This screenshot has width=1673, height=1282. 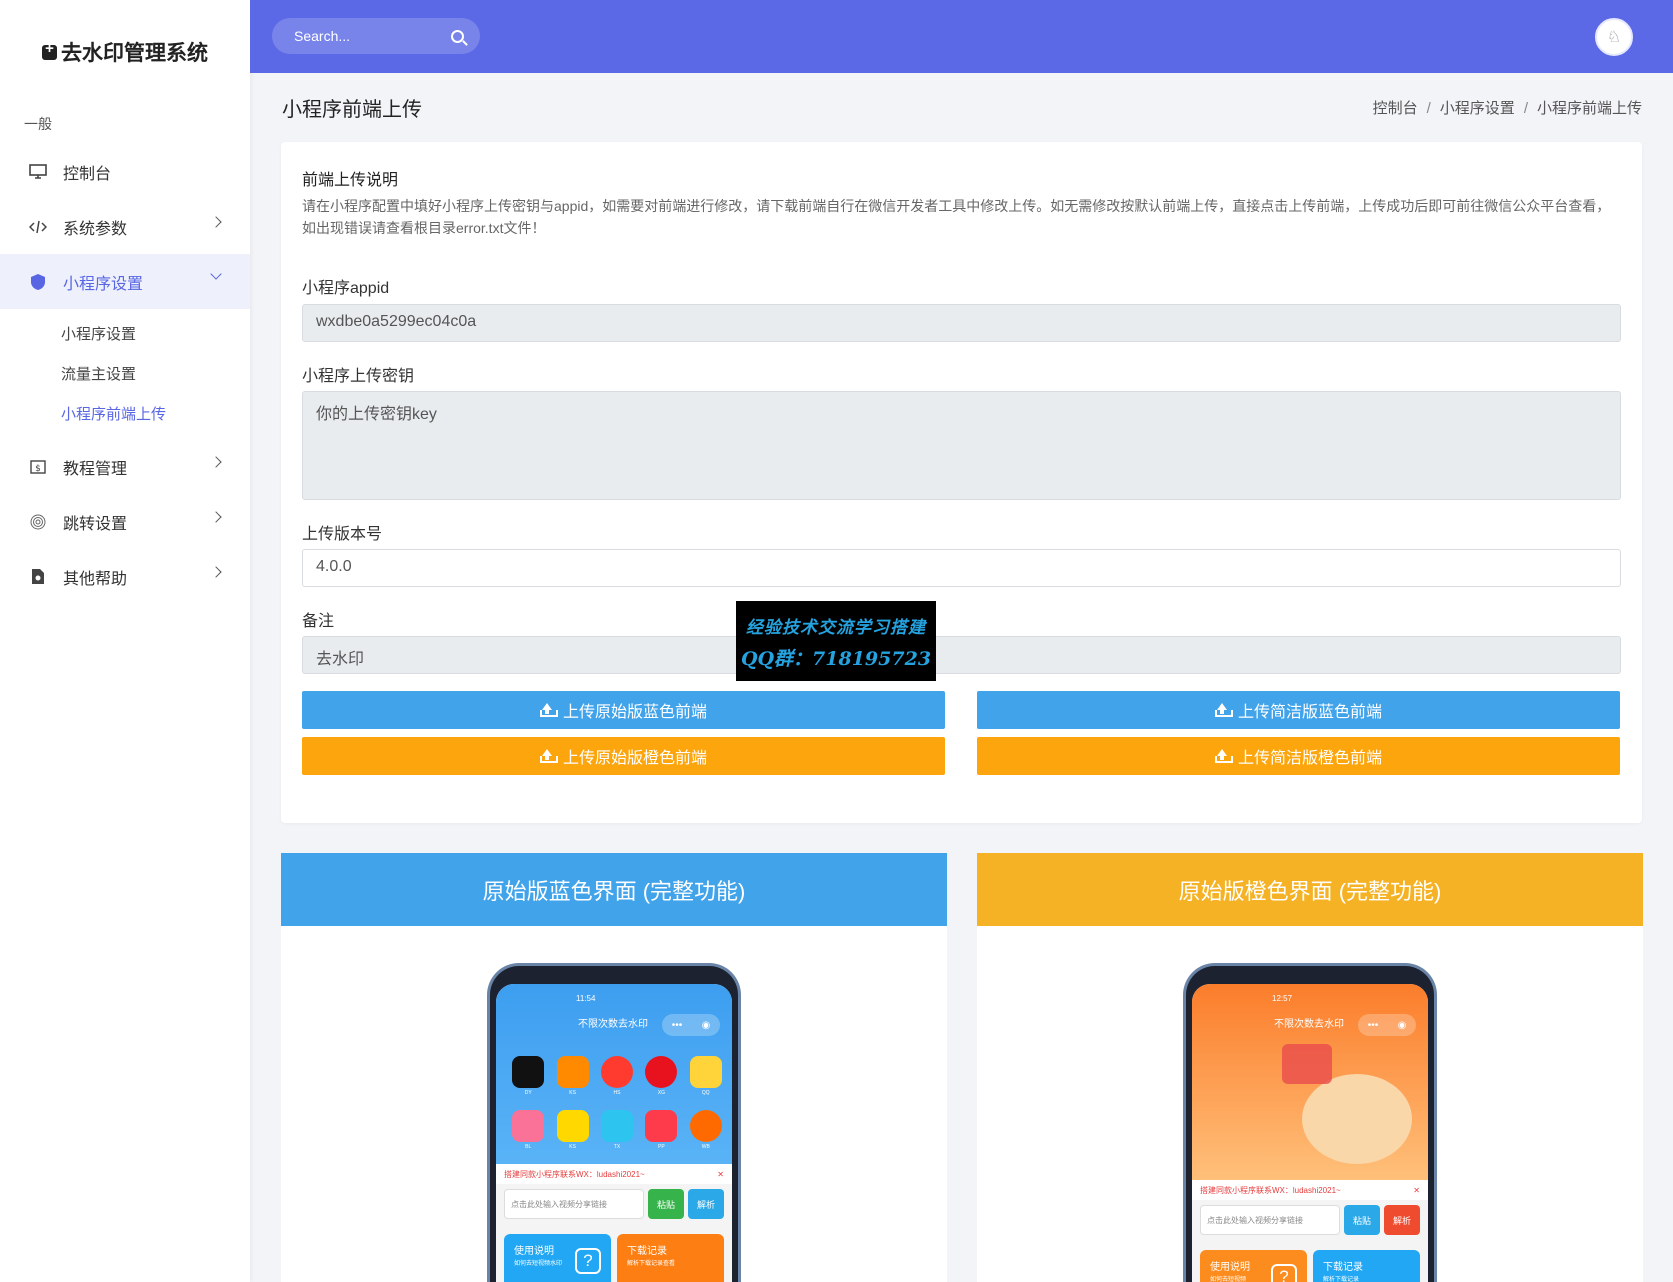 What do you see at coordinates (1310, 889) in the screenshot?
I see `preview-title: 原始版橙色界面 (完整功能)` at bounding box center [1310, 889].